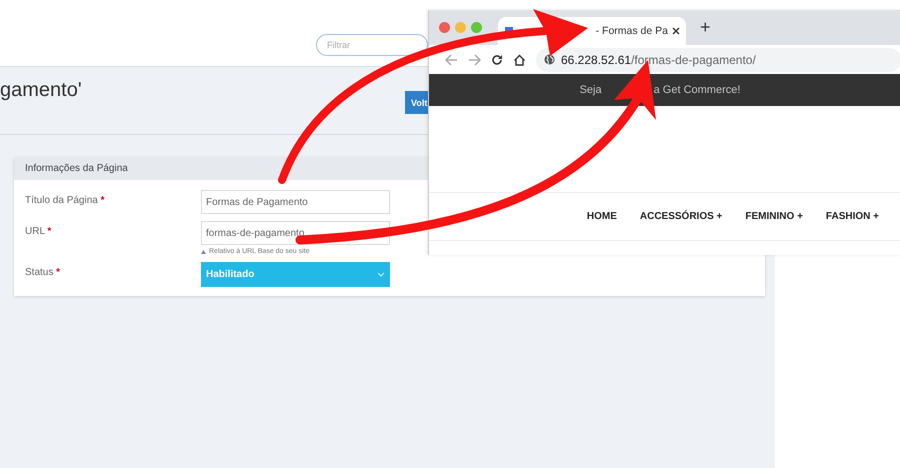  I want to click on field-label: Título da Página *, so click(65, 200).